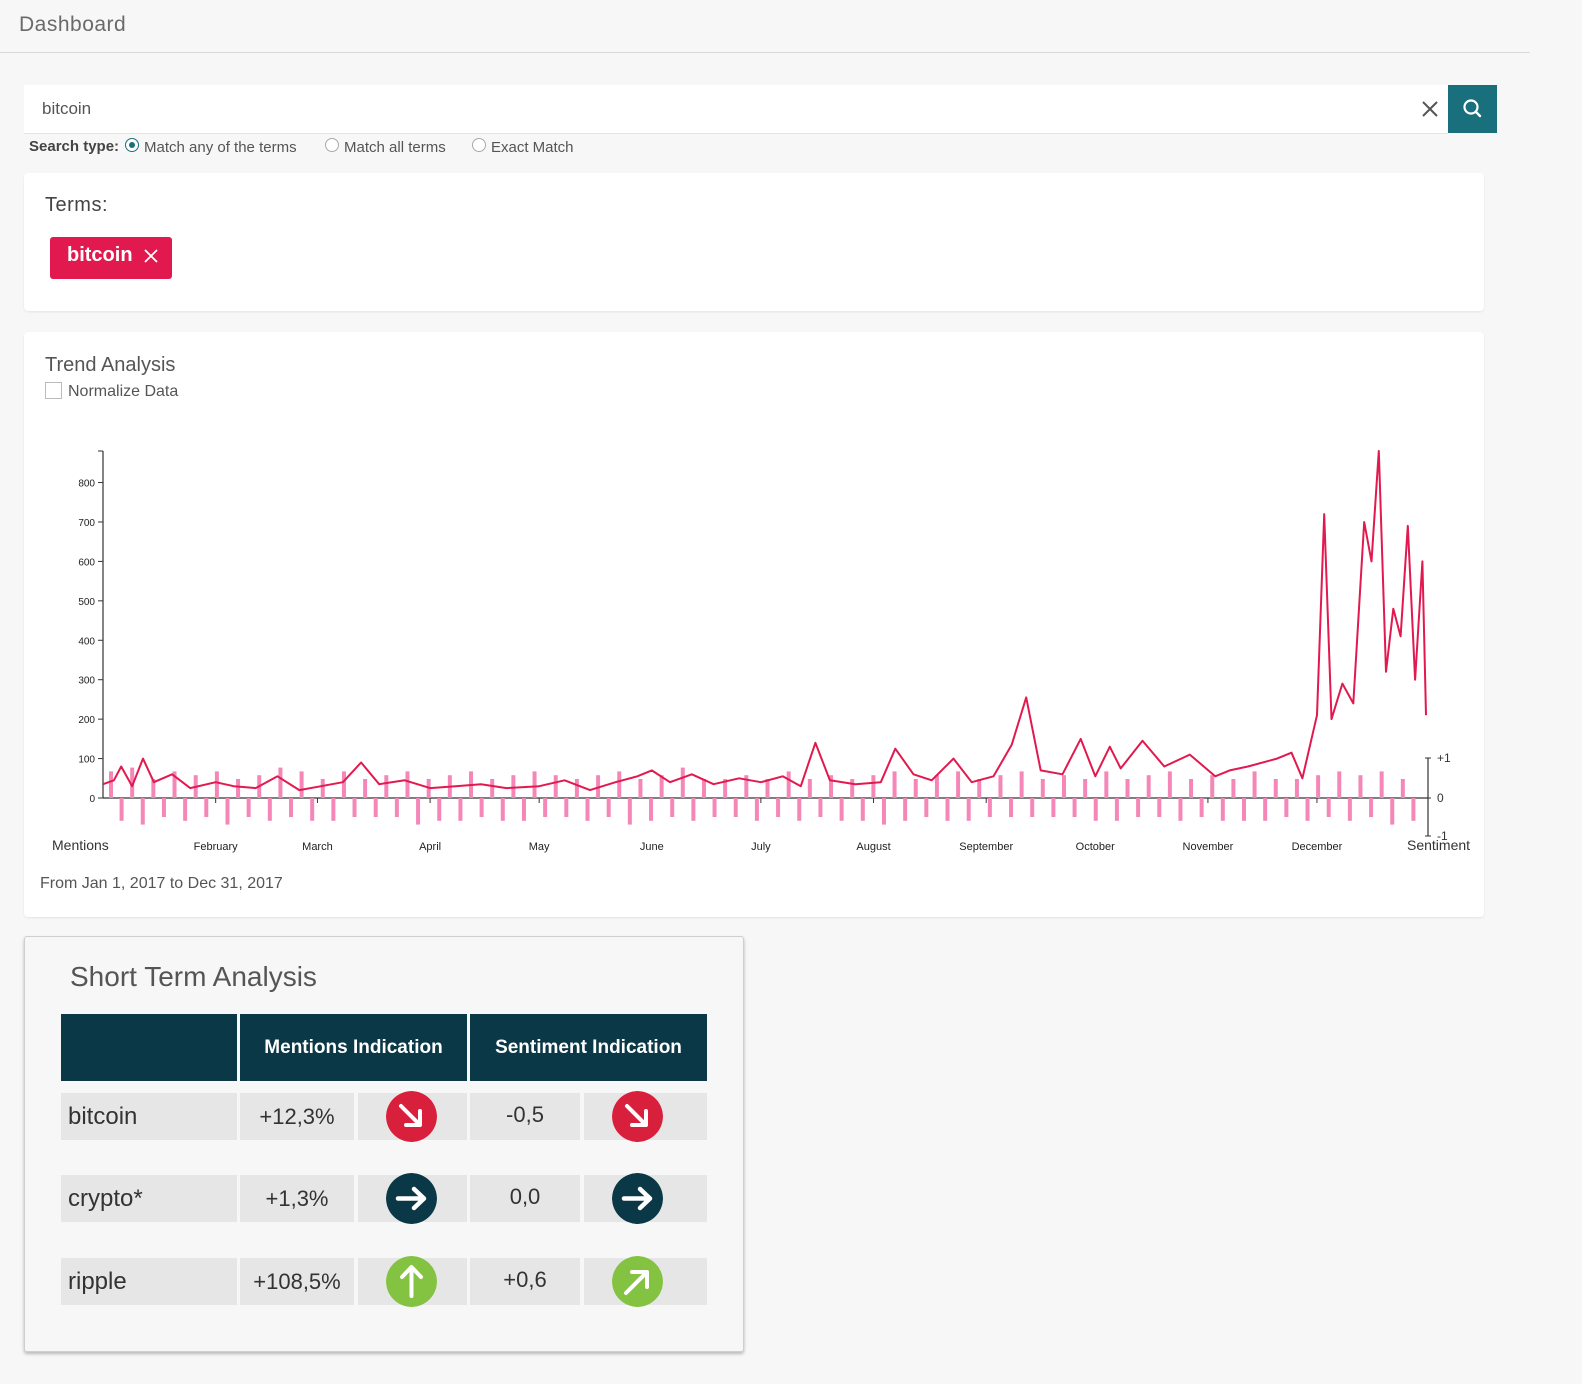 Image resolution: width=1582 pixels, height=1384 pixels. Describe the element at coordinates (652, 847) in the screenshot. I see `x-tick-label: June` at that location.